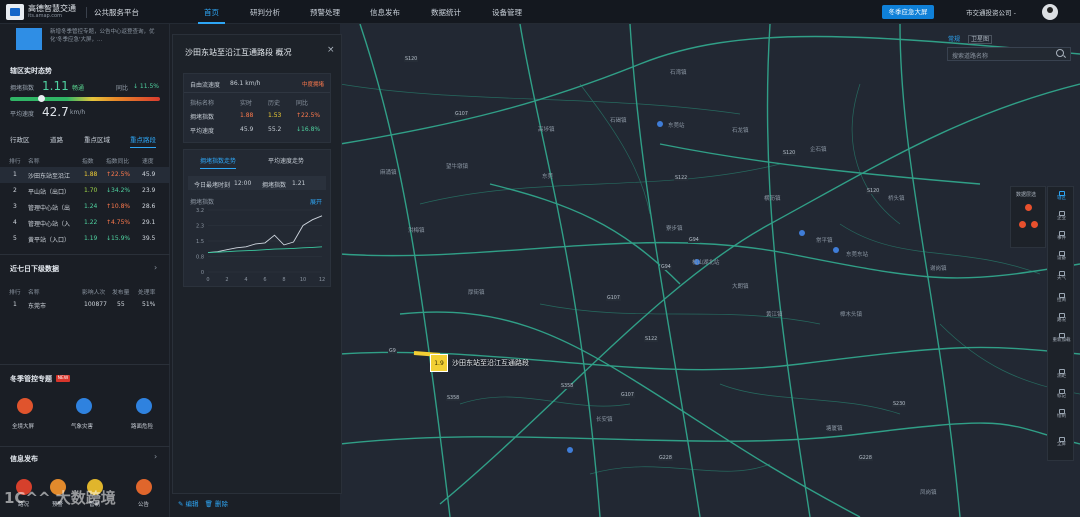 The height and width of the screenshot is (517, 1080). What do you see at coordinates (1061, 416) in the screenshot?
I see `tool-draw: 绘制` at bounding box center [1061, 416].